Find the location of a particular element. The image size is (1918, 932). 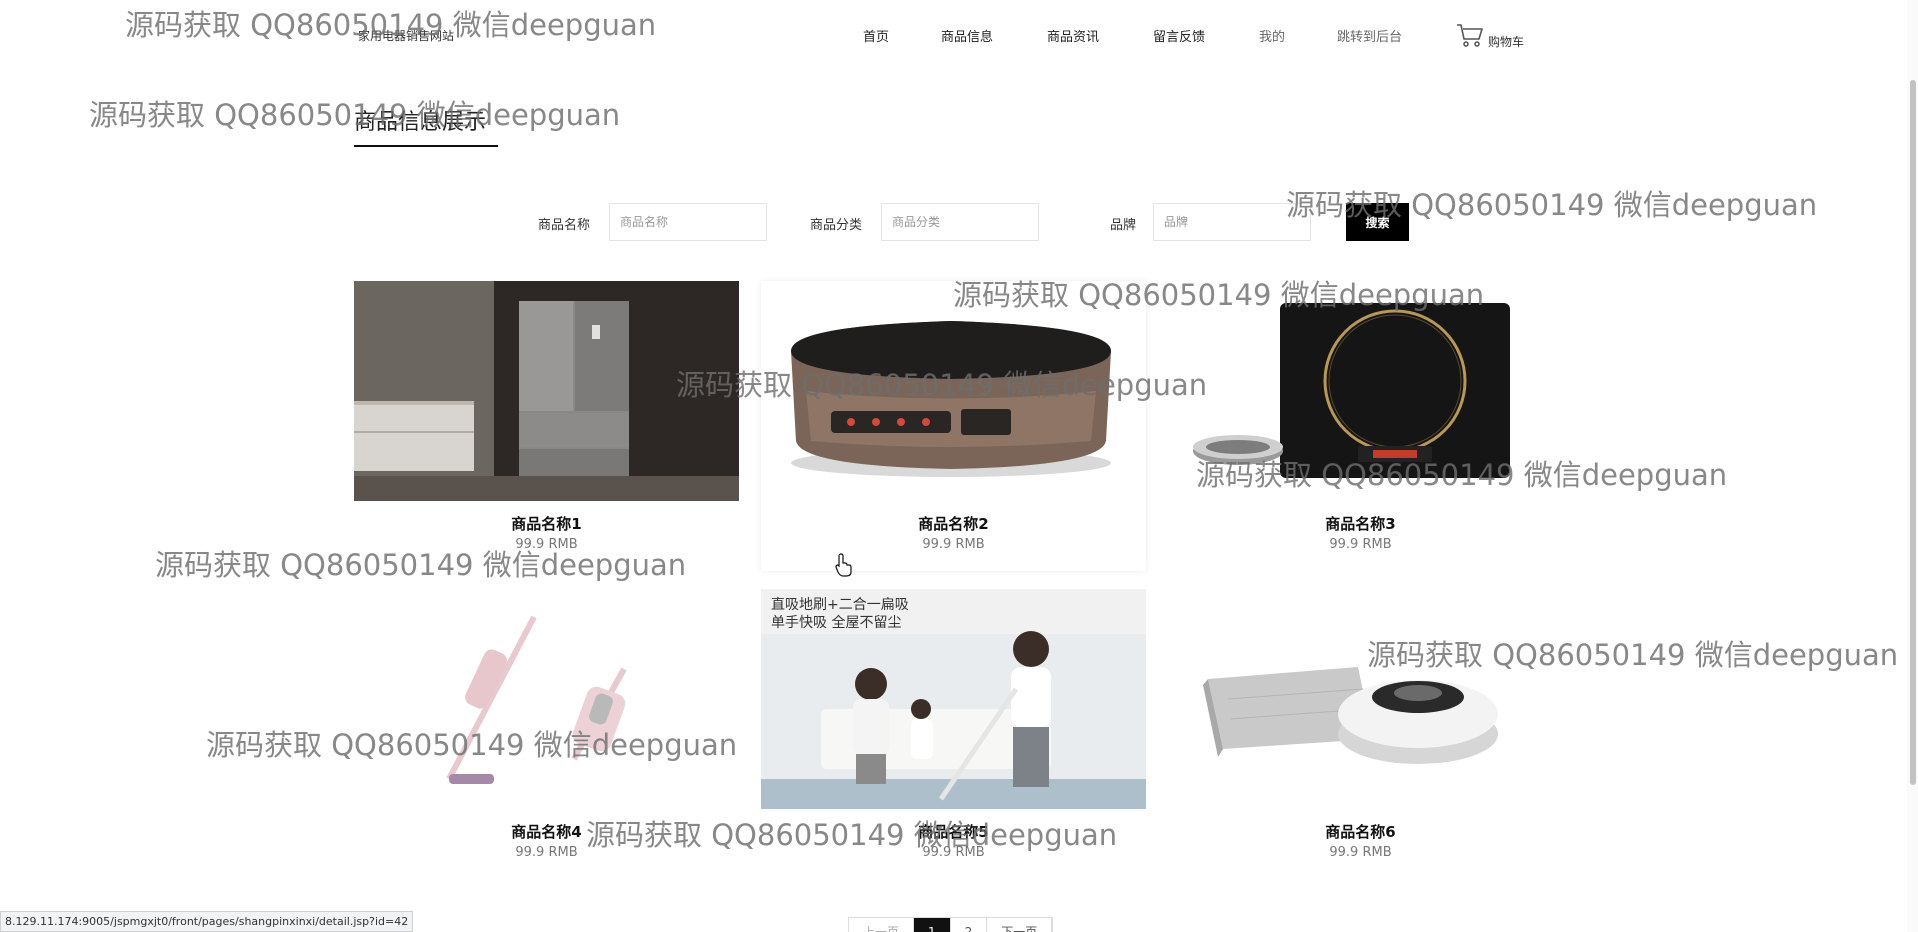

nav-feedback: 留言反馈 is located at coordinates (1179, 35).